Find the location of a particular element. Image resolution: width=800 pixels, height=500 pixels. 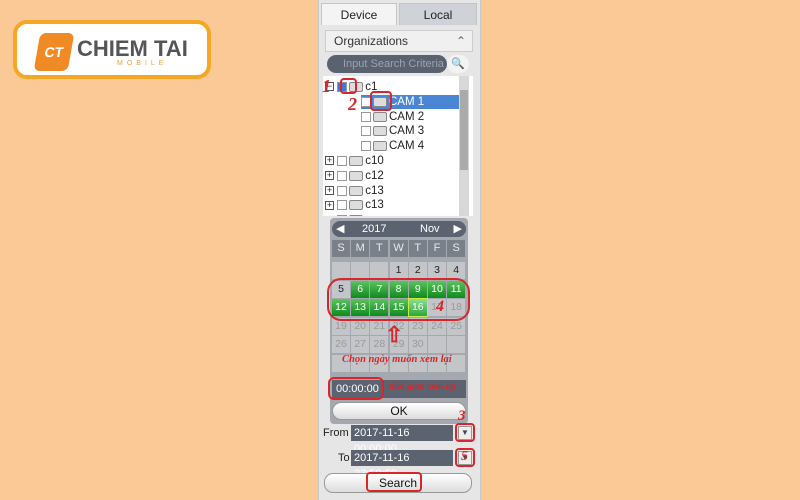

organizations-label: Organizations is located at coordinates (371, 41).